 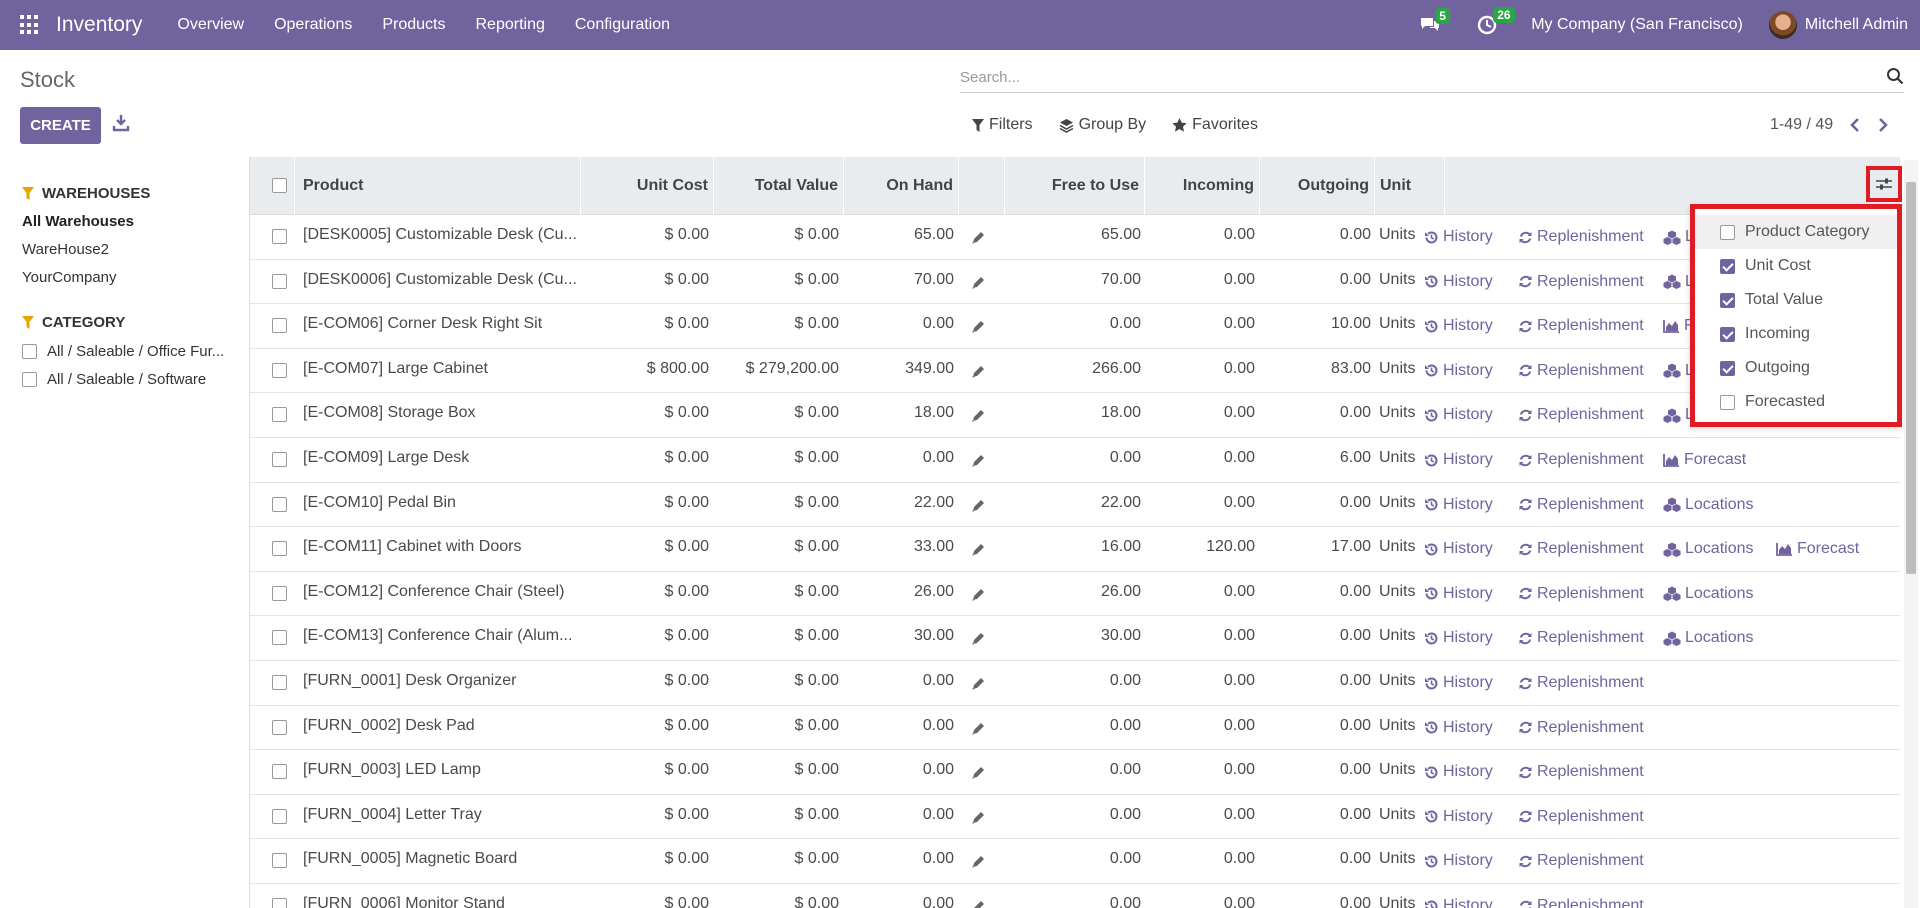 What do you see at coordinates (1410, 77) in the screenshot?
I see `search-input` at bounding box center [1410, 77].